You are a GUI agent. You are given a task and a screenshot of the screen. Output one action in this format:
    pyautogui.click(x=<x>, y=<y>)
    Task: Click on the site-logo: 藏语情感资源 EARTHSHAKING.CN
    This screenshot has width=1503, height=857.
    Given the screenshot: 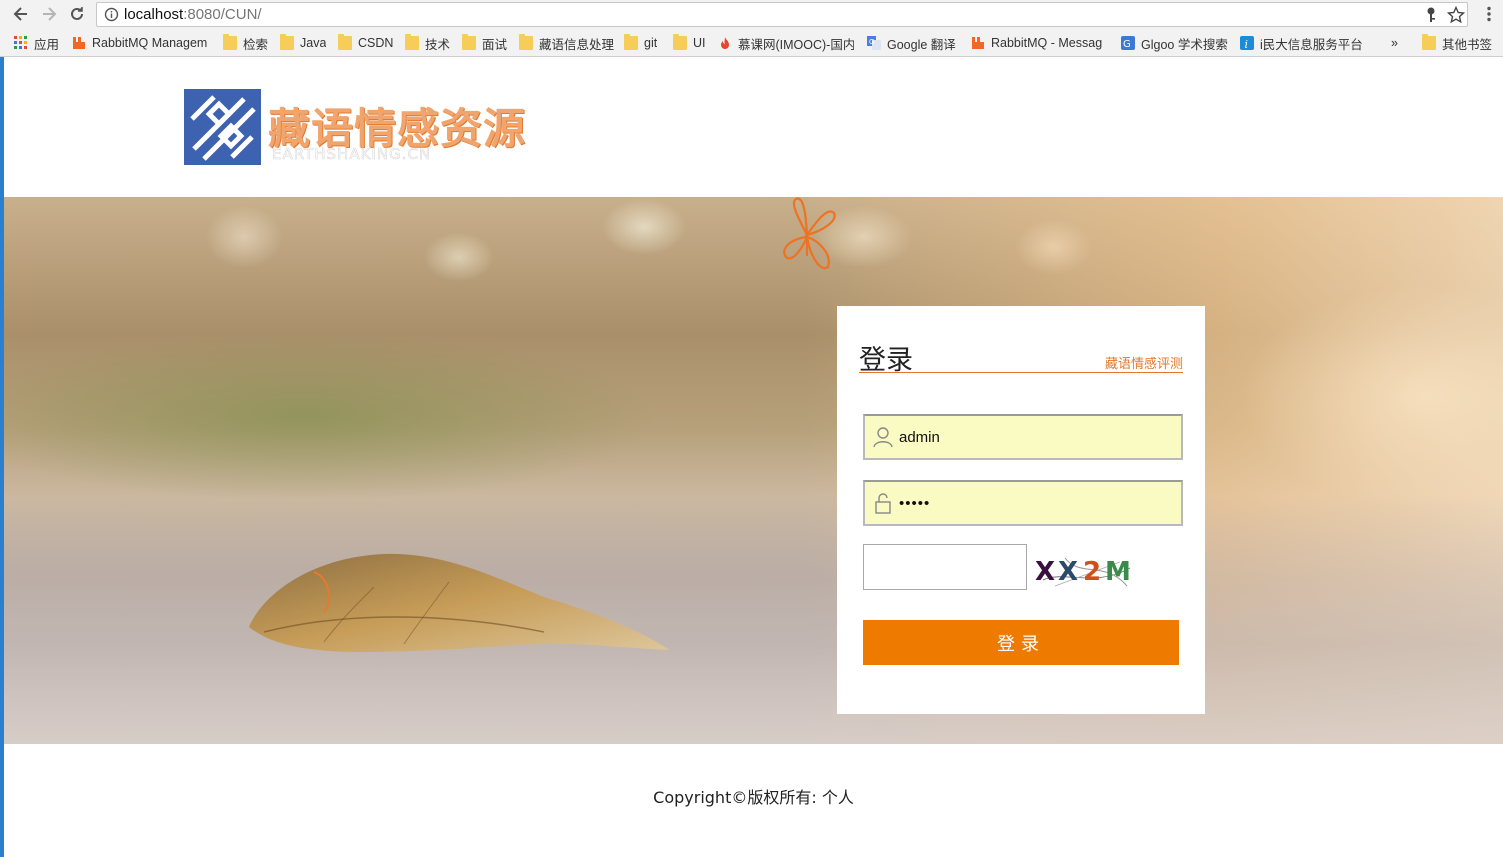 What is the action you would take?
    pyautogui.click(x=354, y=129)
    